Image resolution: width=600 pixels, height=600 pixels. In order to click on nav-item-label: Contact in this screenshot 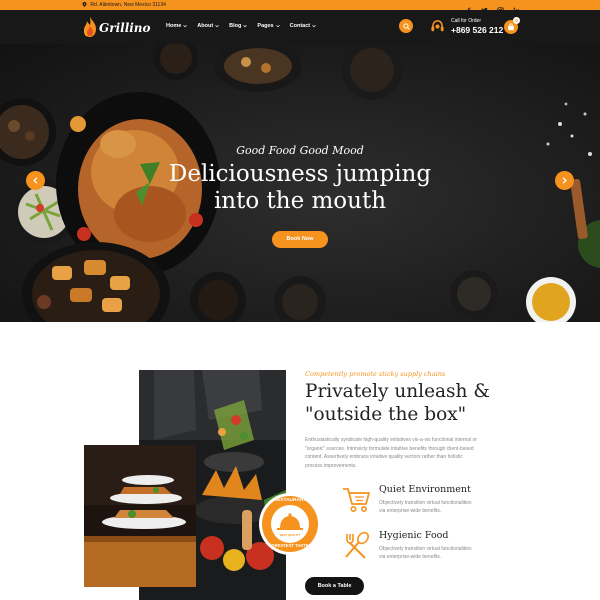, I will do `click(300, 26)`.